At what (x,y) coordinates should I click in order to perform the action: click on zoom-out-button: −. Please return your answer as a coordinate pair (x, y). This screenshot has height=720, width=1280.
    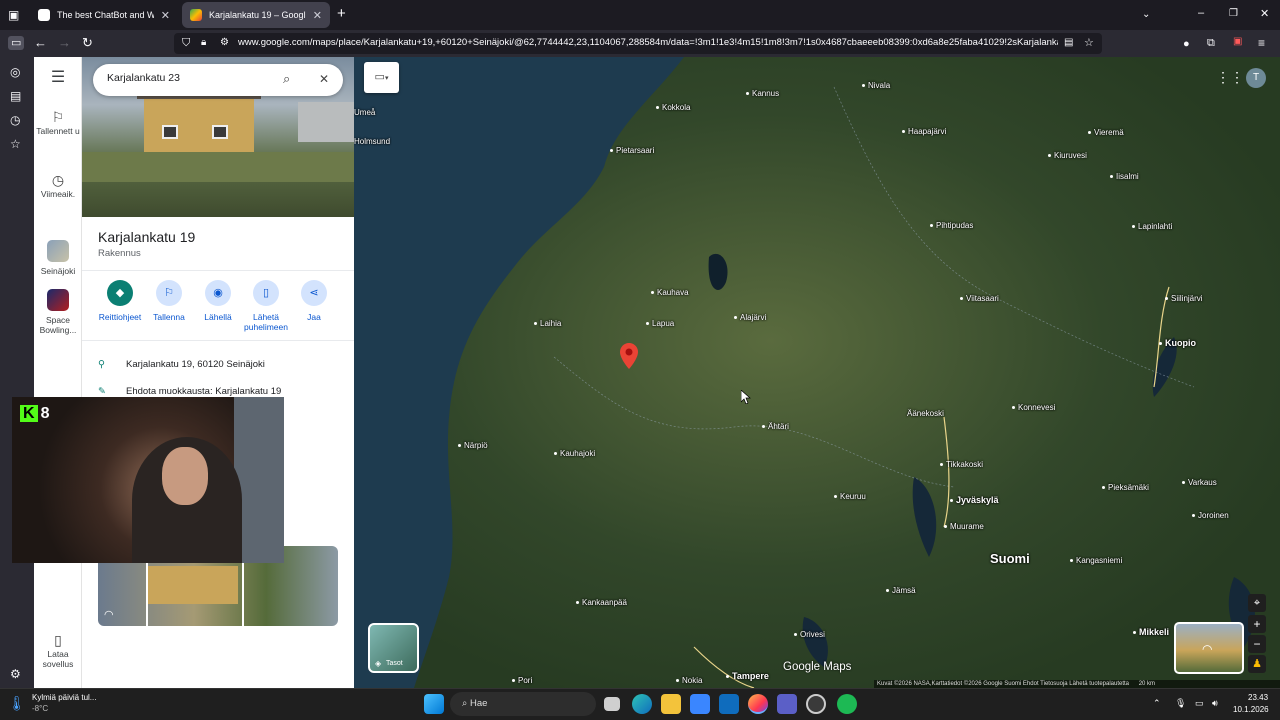
    Looking at the image, I should click on (1257, 644).